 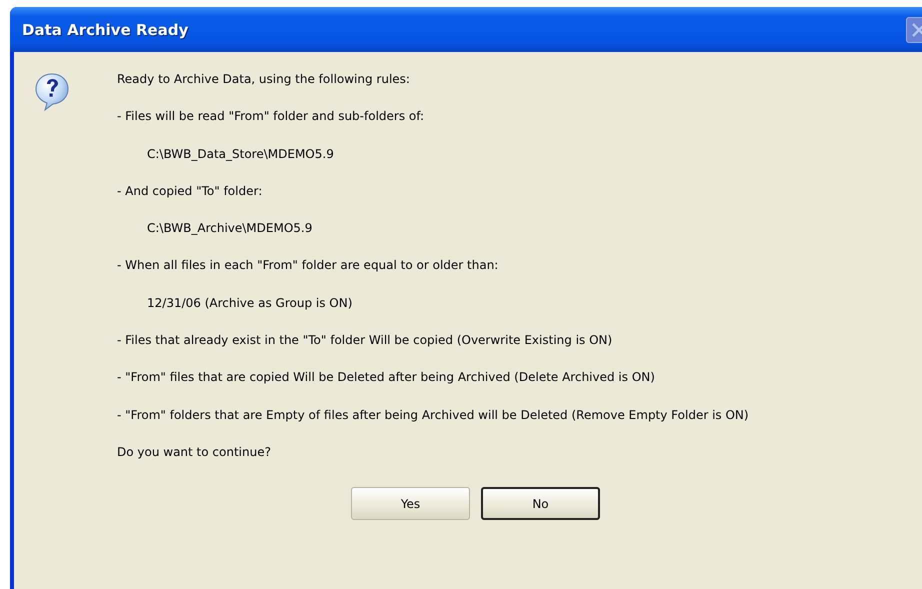 I want to click on message-text: - "From" folders that are Empty of files after being Archived will be Deleted (Remove Empty Folder is ON), so click(x=433, y=415).